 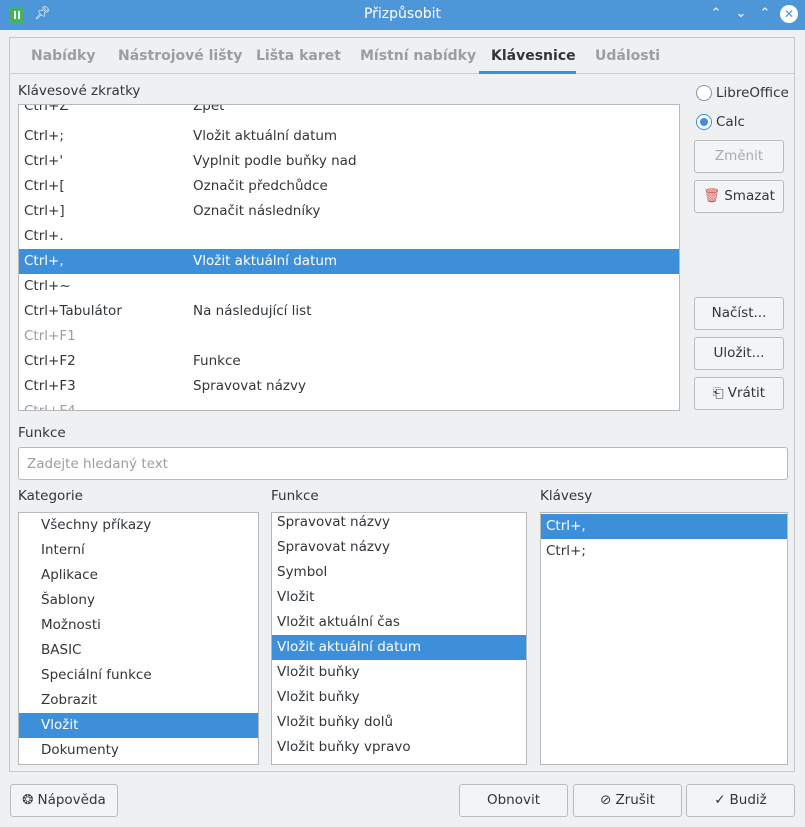 What do you see at coordinates (739, 196) in the screenshot?
I see `delete-button: 🗑︎ Smazat` at bounding box center [739, 196].